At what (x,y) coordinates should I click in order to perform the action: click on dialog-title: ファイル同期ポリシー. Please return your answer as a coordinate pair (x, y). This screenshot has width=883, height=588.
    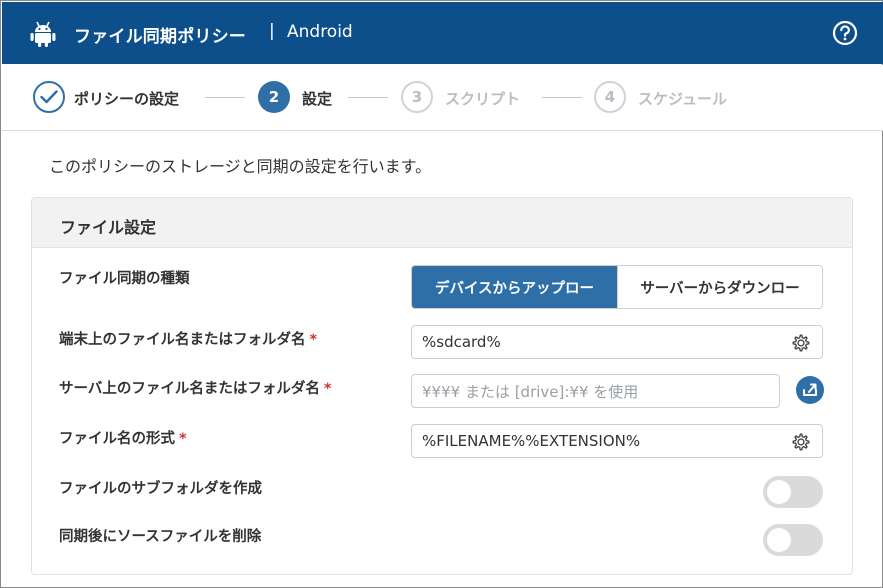
    Looking at the image, I should click on (160, 37).